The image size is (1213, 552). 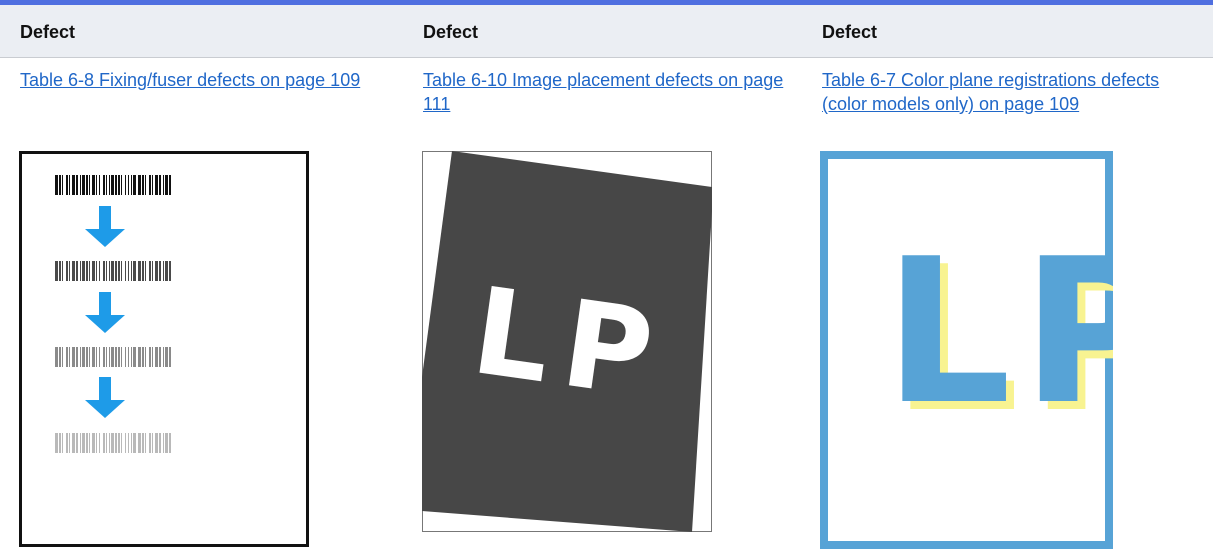 I want to click on column-header-defect-1: Defect, so click(x=48, y=32).